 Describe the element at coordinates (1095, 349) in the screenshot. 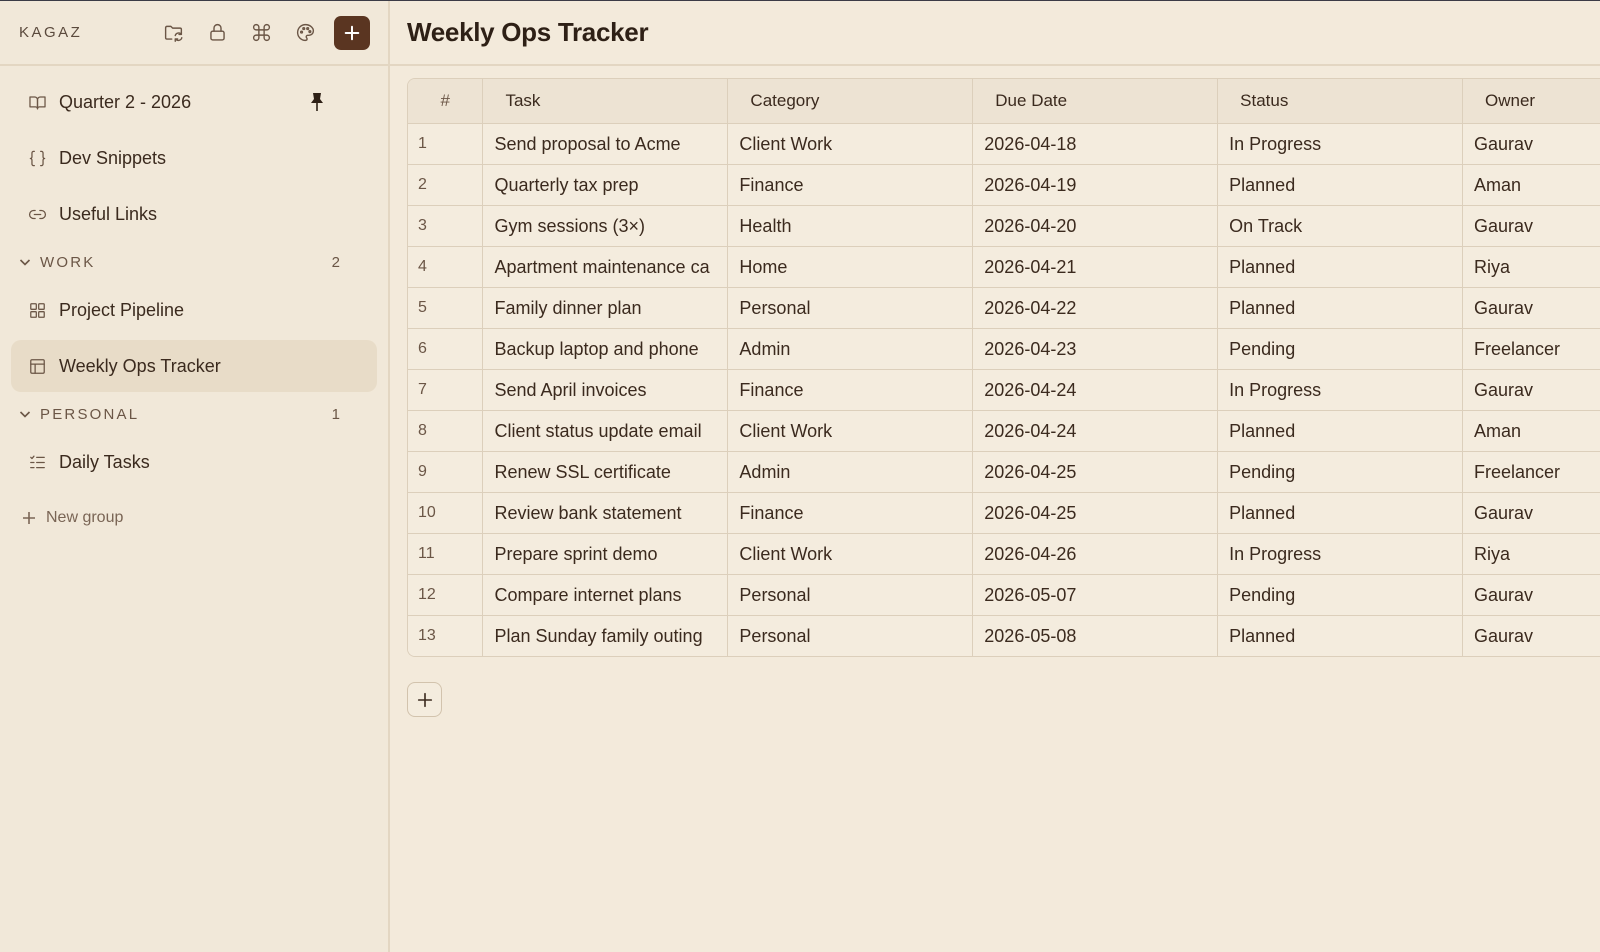

I see `cell-due-date: 2026-04-23` at that location.